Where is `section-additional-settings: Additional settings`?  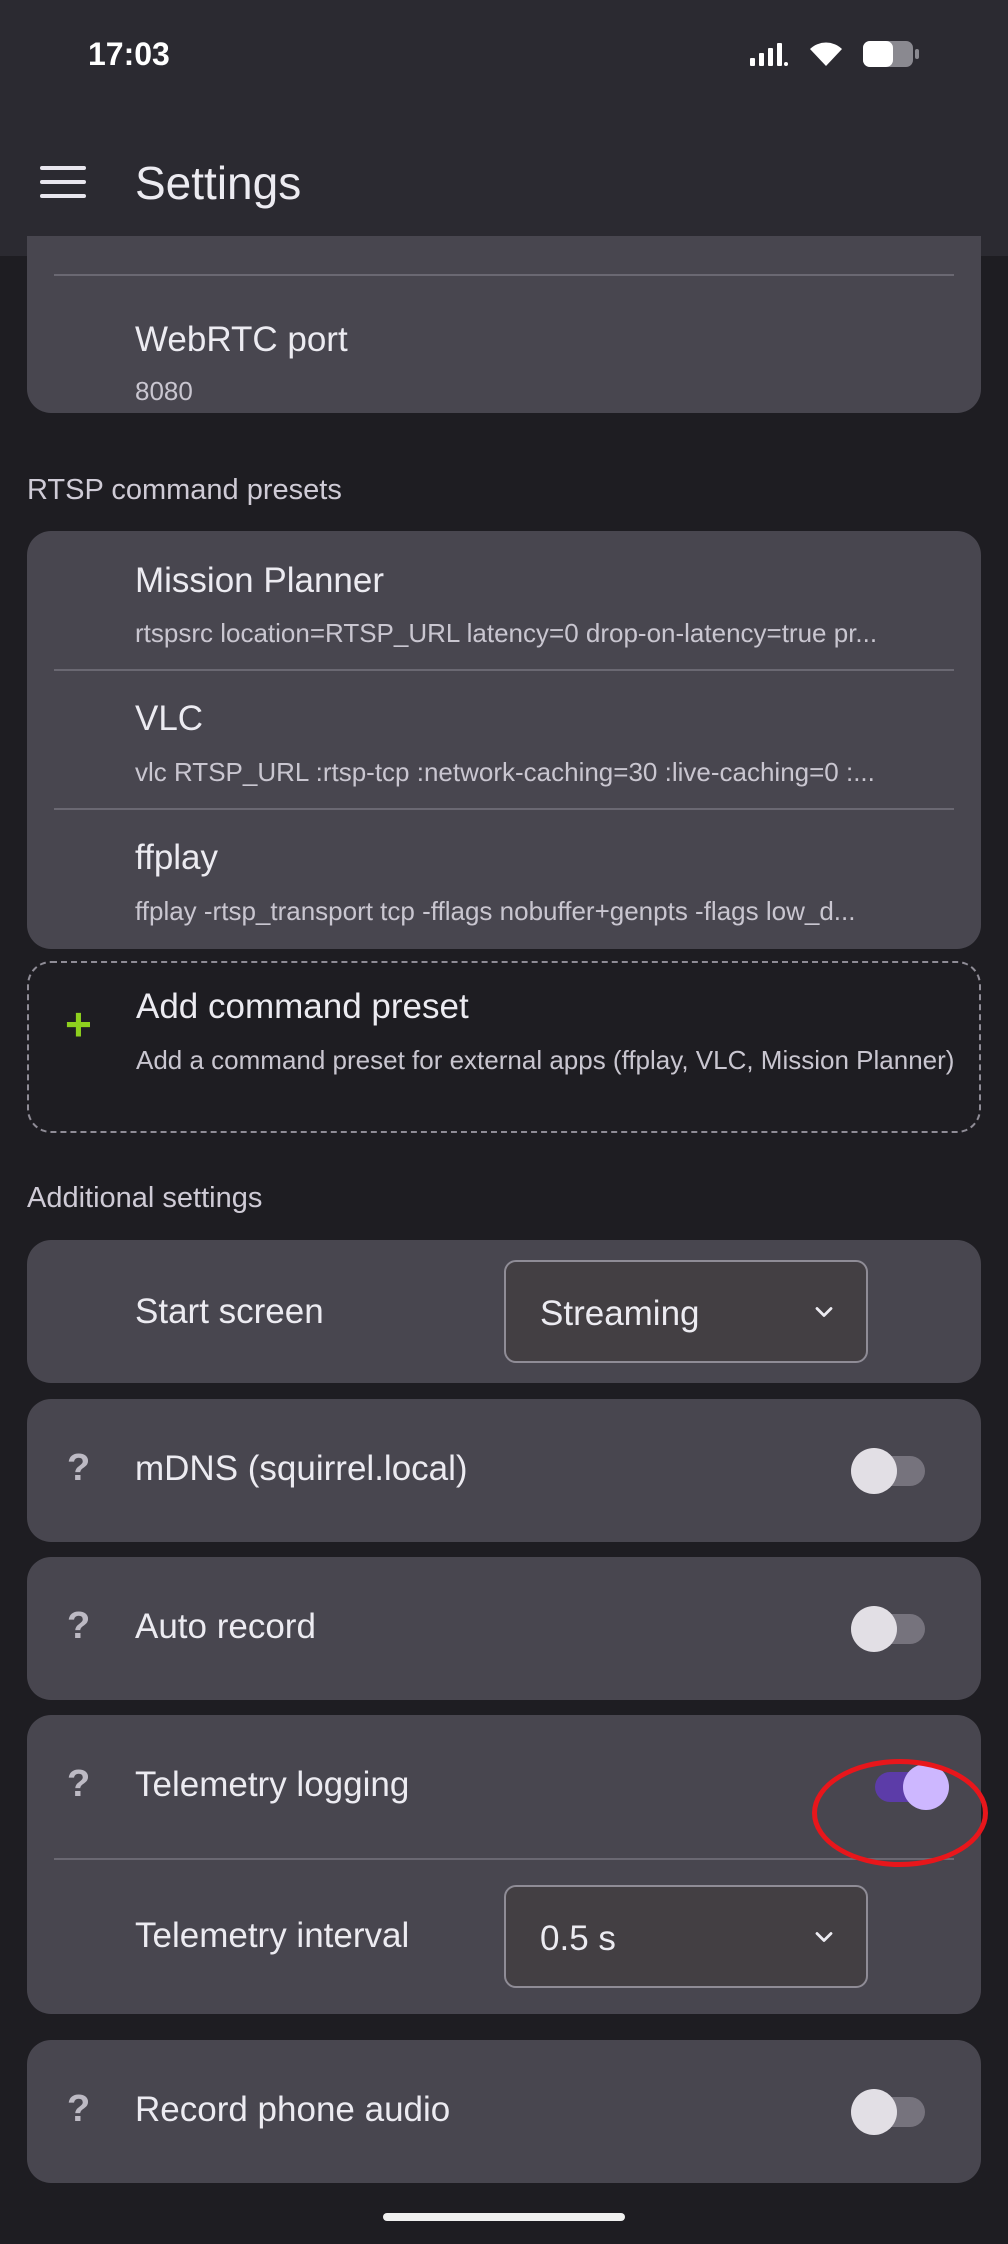 section-additional-settings: Additional settings is located at coordinates (145, 1198).